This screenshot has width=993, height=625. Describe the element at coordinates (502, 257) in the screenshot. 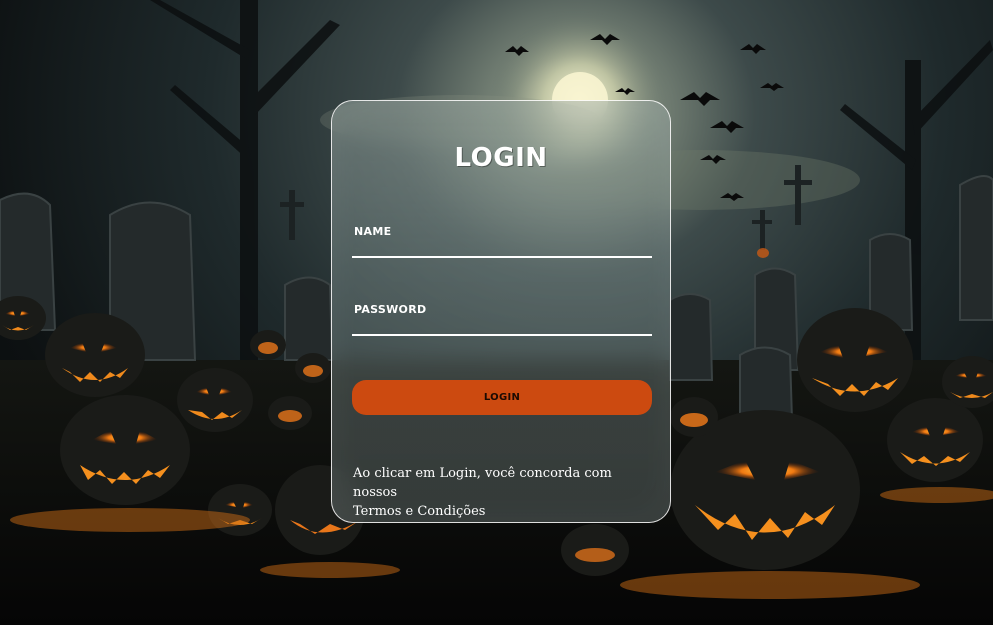

I see `name-underline` at that location.